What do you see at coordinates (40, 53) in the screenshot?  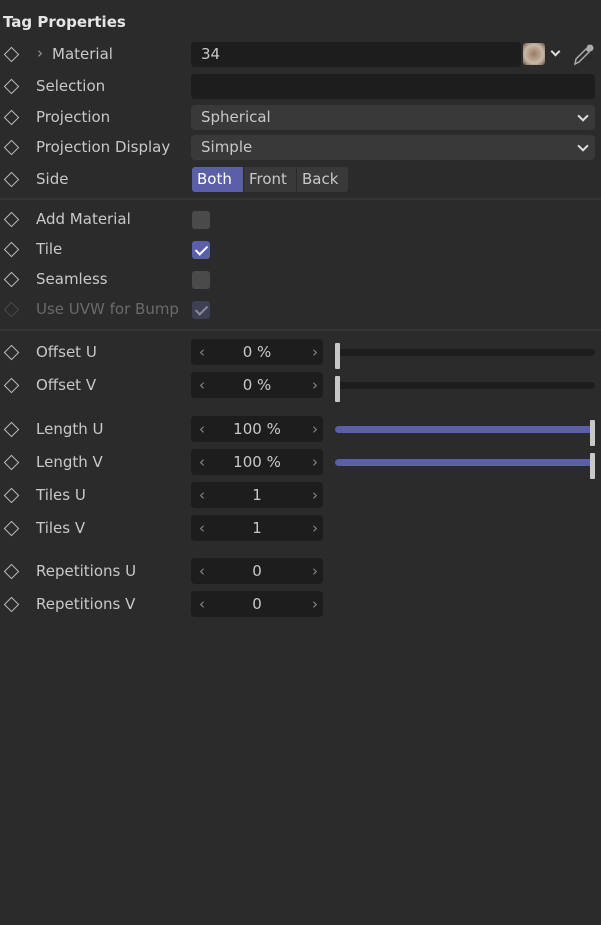 I see `chevron-right-icon: ›` at bounding box center [40, 53].